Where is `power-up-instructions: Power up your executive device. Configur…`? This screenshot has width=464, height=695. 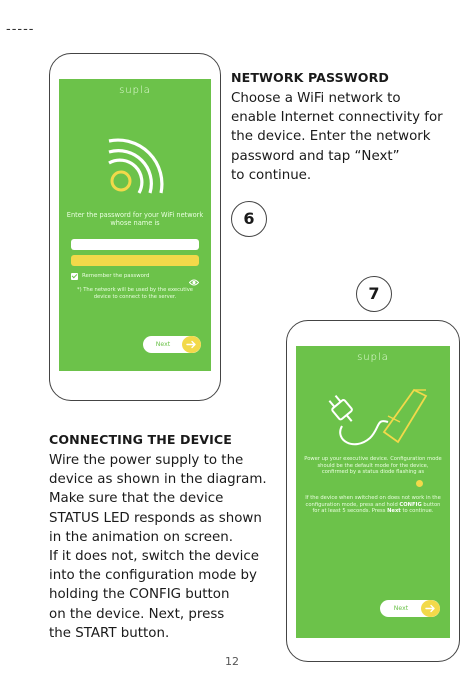
power-up-instructions: Power up your executive device. Configur… is located at coordinates (373, 466).